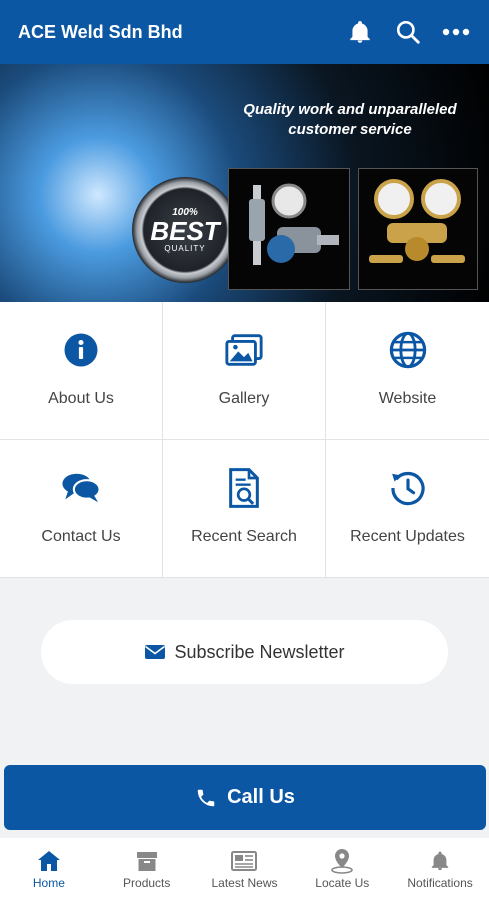 The width and height of the screenshot is (489, 900). I want to click on nav-label: Home, so click(48, 883).